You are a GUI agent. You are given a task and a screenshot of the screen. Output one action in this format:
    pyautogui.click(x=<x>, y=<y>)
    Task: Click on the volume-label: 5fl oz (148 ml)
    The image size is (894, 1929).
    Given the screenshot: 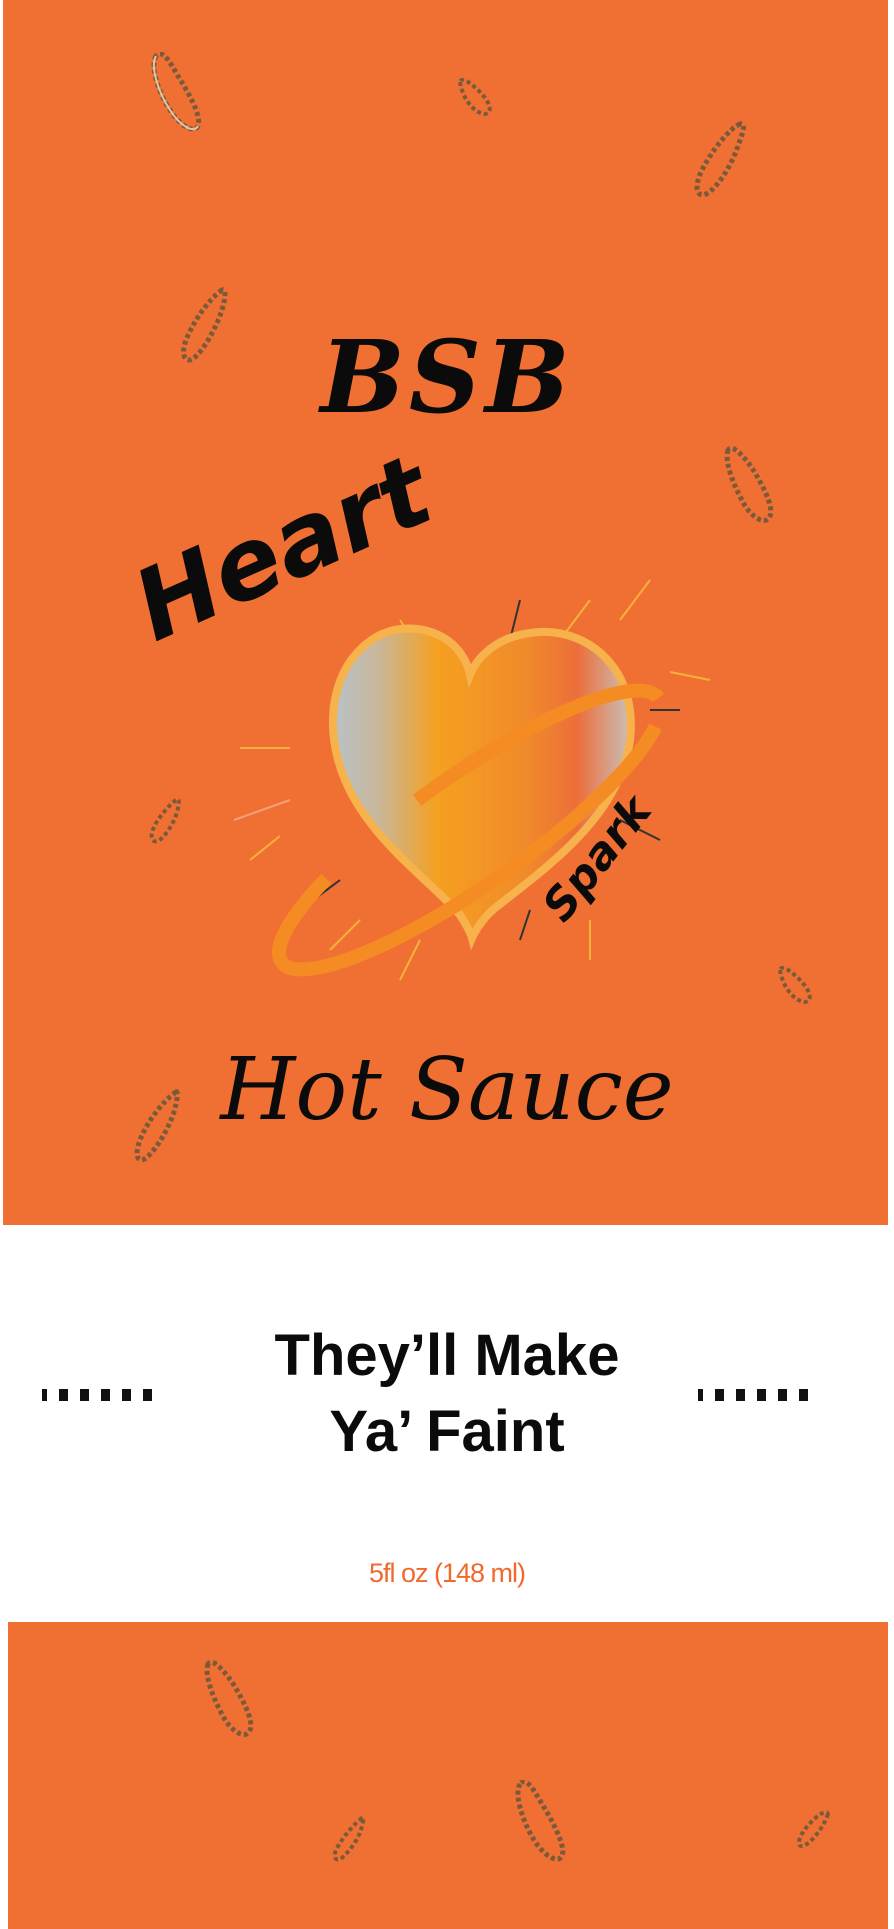 What is the action you would take?
    pyautogui.click(x=447, y=1573)
    